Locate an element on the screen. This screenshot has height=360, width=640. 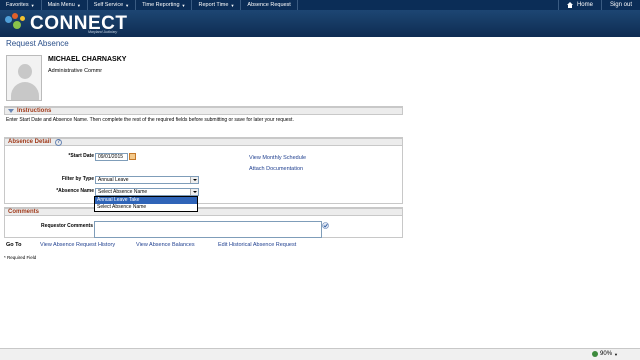
zoom-level: 90% is located at coordinates (606, 354).